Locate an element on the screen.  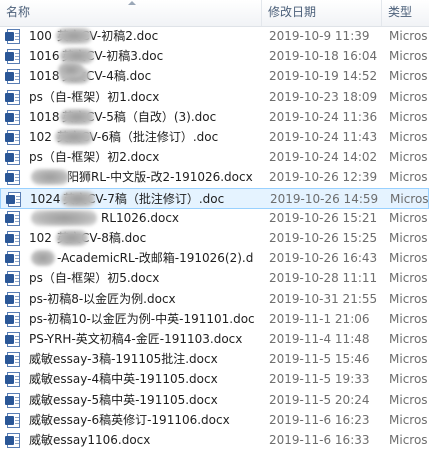
column-header-date-label: 修改日期 is located at coordinates (292, 12).